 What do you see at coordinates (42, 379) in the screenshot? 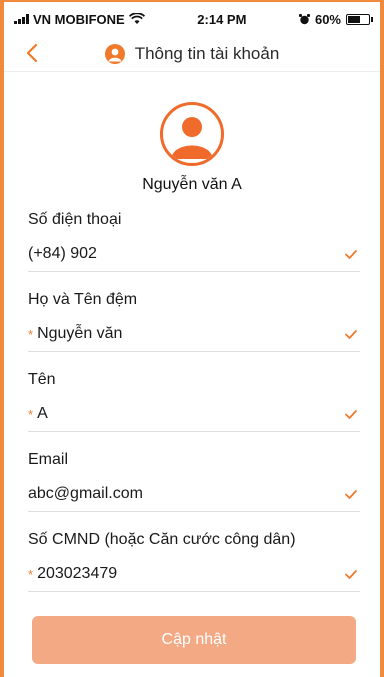
I see `field-label: Tên` at bounding box center [42, 379].